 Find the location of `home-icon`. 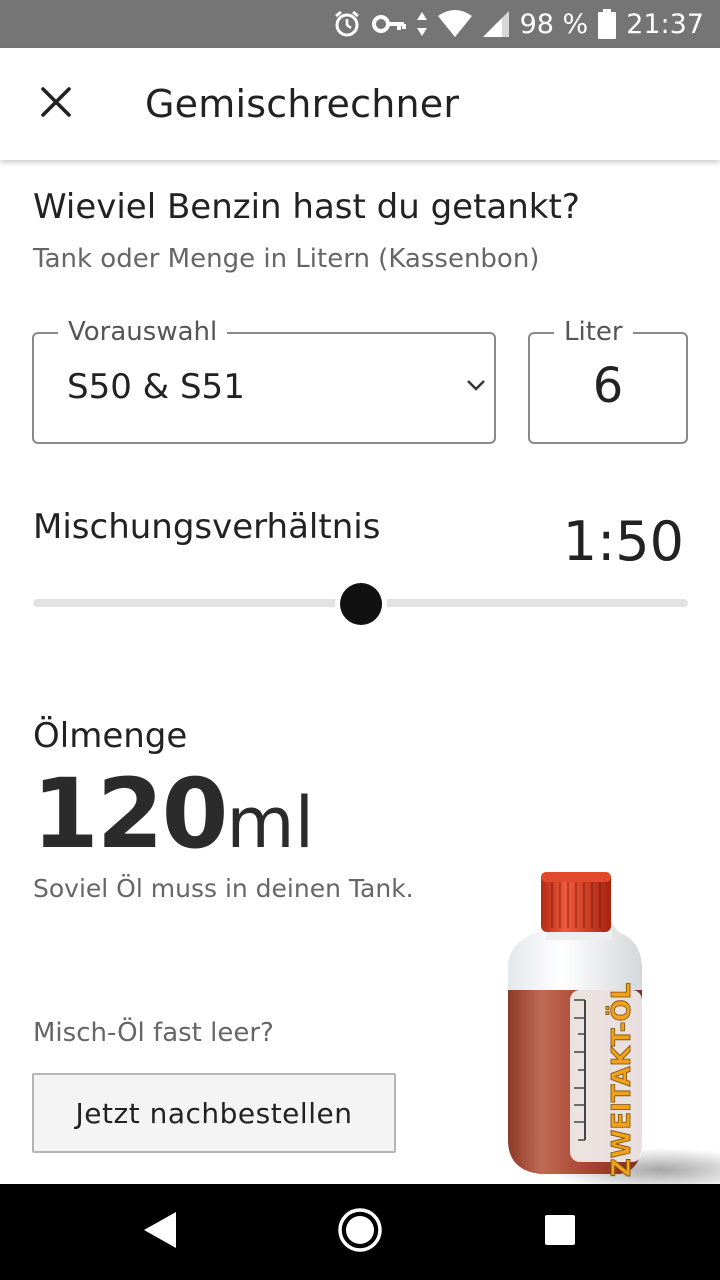

home-icon is located at coordinates (360, 1232).